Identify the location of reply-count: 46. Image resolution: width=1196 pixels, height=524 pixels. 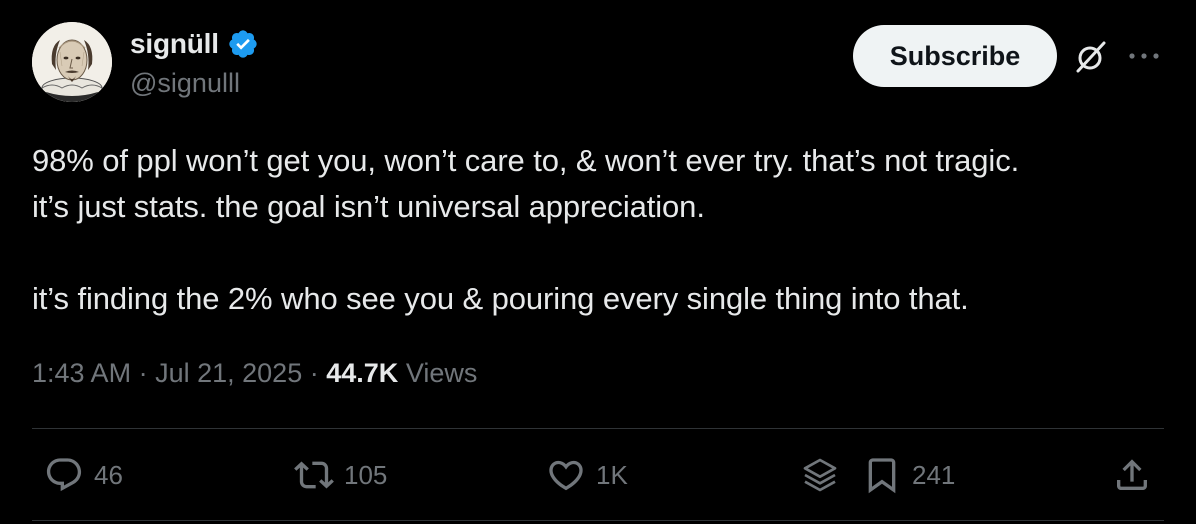
(108, 474).